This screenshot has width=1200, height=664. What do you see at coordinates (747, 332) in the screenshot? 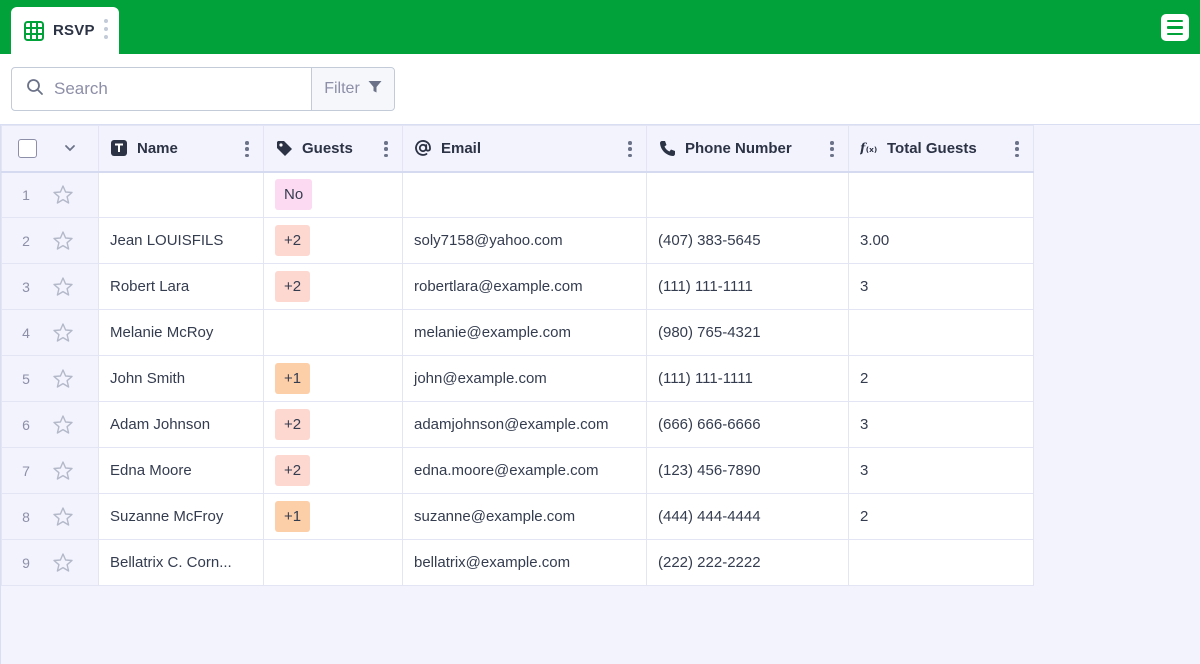
I see `cell-phone: (980) 765-4321` at bounding box center [747, 332].